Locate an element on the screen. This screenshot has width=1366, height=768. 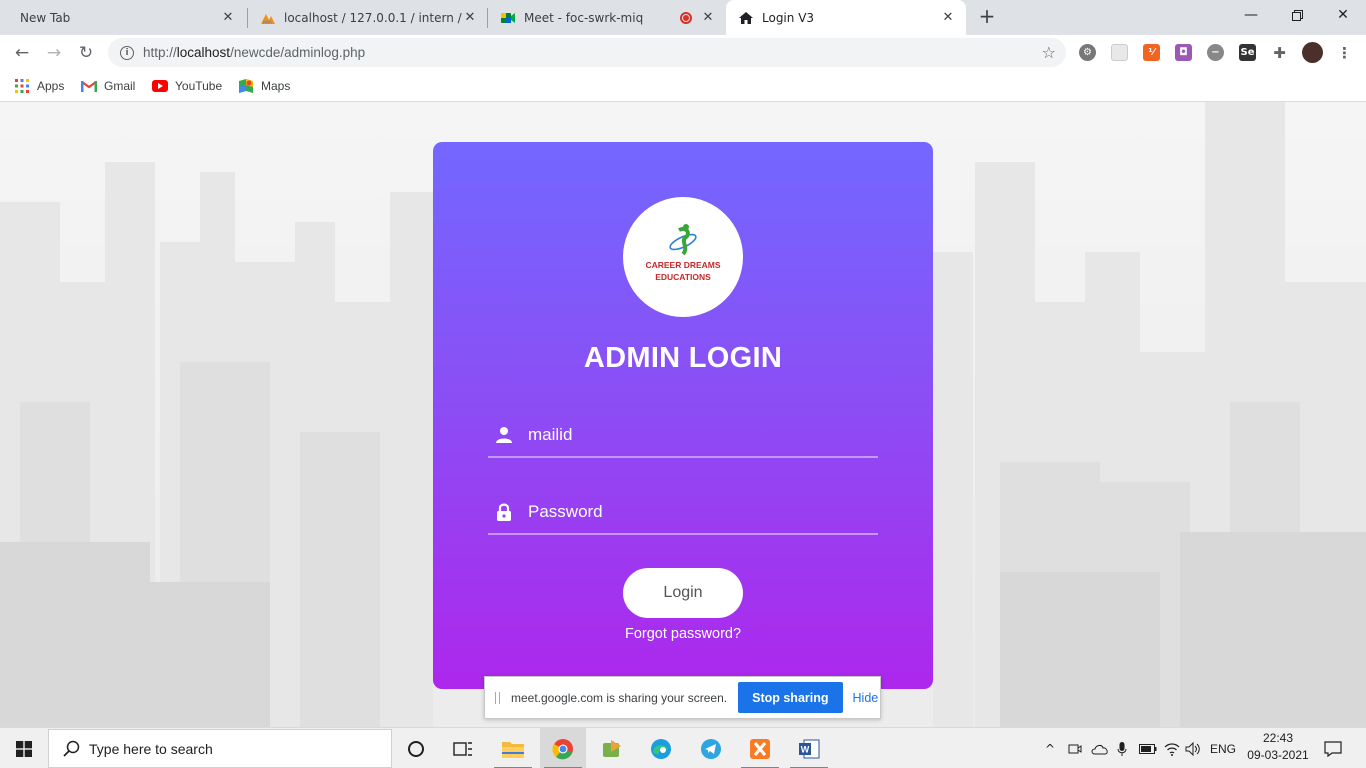
search-icon is located at coordinates (71, 749).